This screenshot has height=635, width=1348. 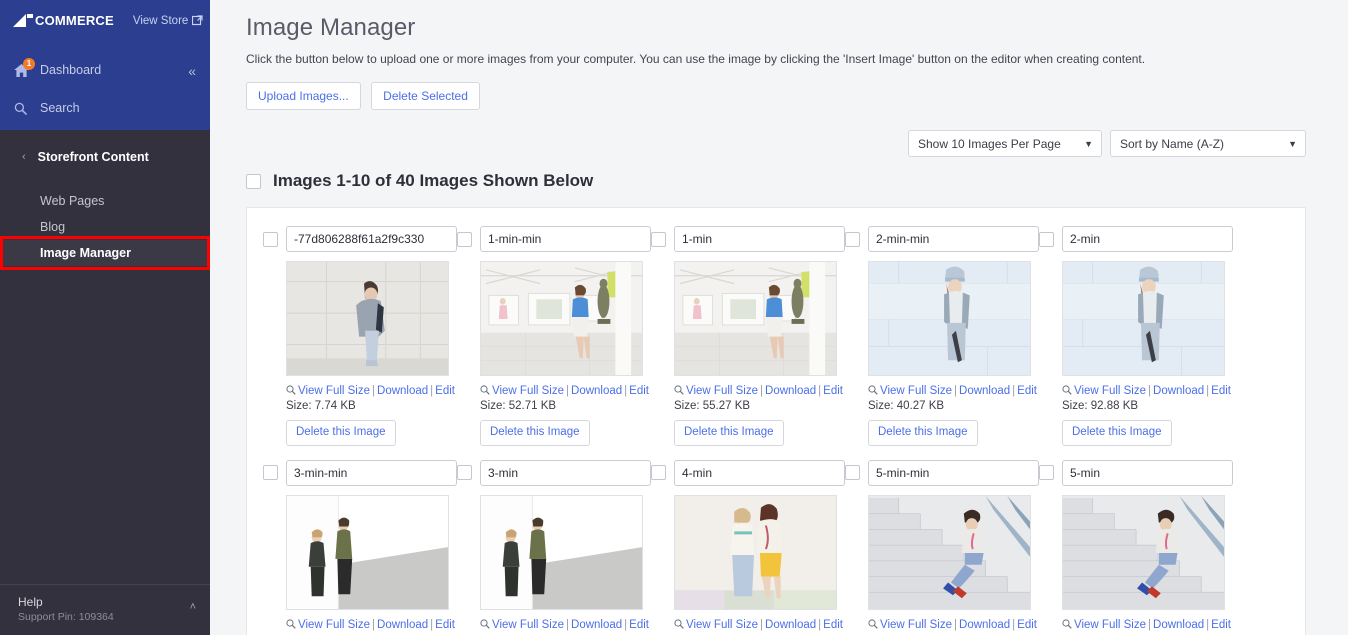 What do you see at coordinates (30, 602) in the screenshot?
I see `help-title: Help` at bounding box center [30, 602].